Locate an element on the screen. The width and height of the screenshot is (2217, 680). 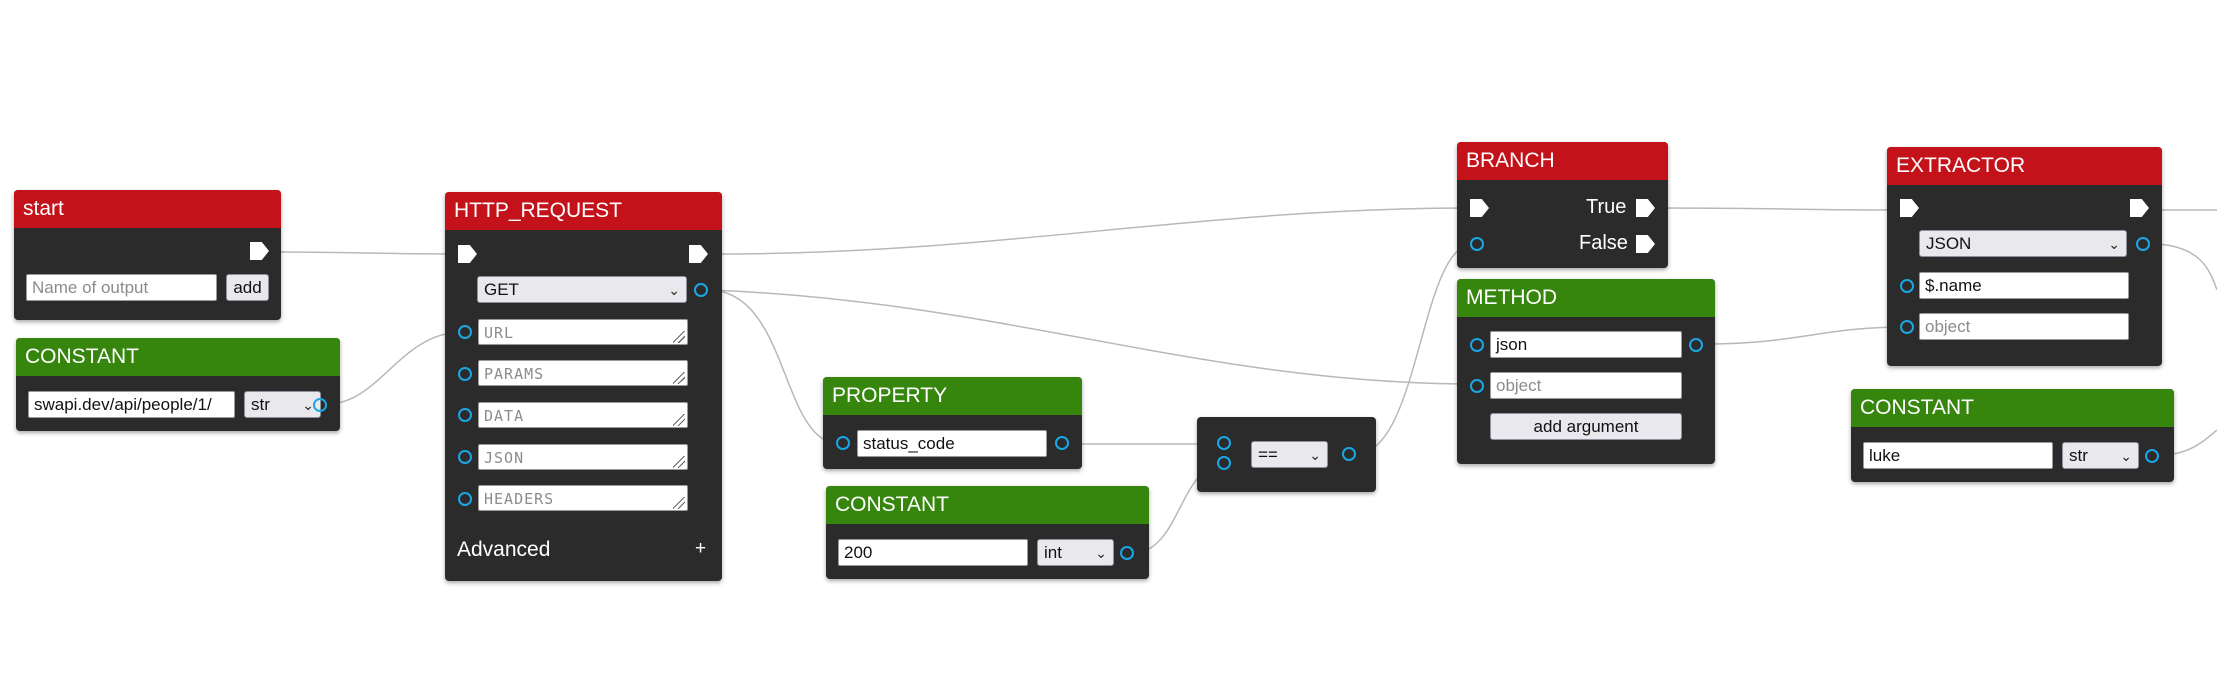
url-input is located at coordinates (583, 332).